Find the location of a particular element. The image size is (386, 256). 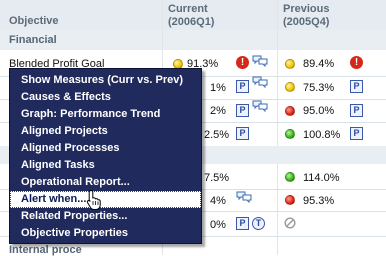

current-value: 1% is located at coordinates (218, 88).